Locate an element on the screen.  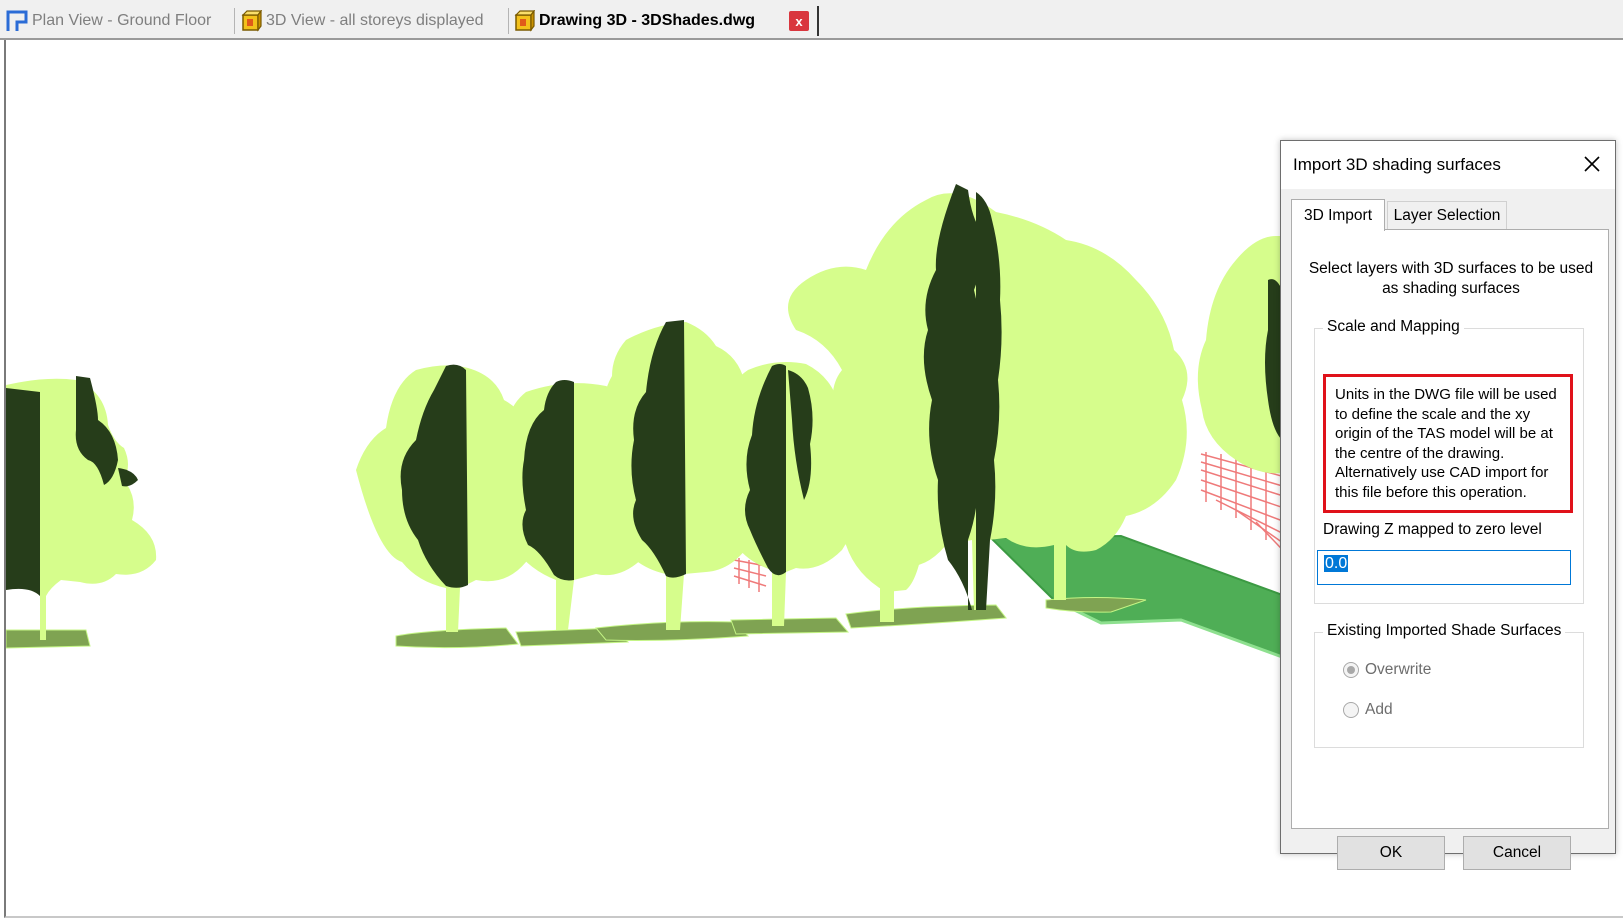
z-level-value: 0.0 is located at coordinates (1336, 563).